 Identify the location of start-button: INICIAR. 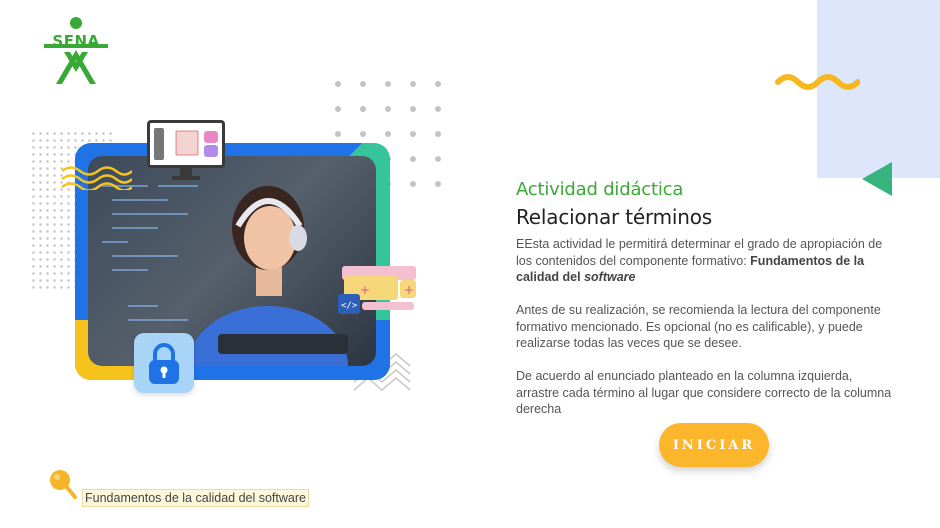
(714, 445).